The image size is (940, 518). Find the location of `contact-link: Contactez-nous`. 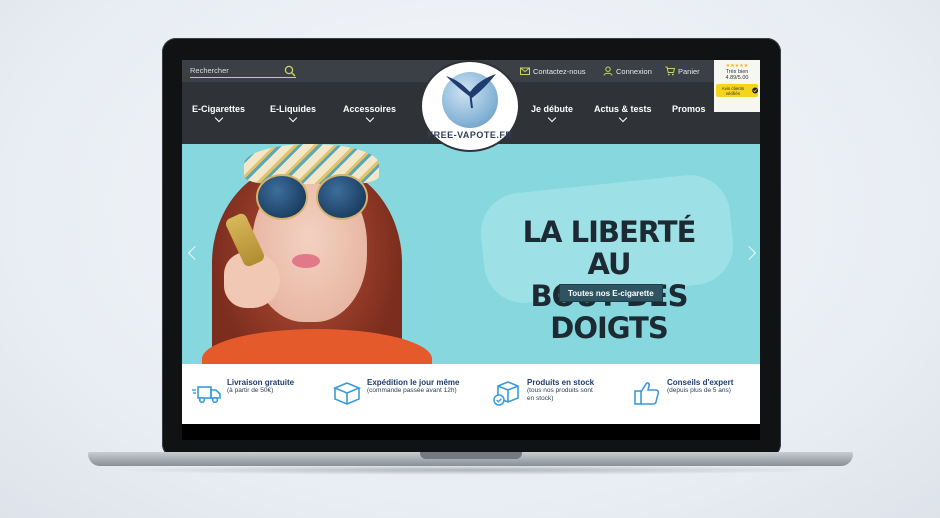

contact-link: Contactez-nous is located at coordinates (553, 71).